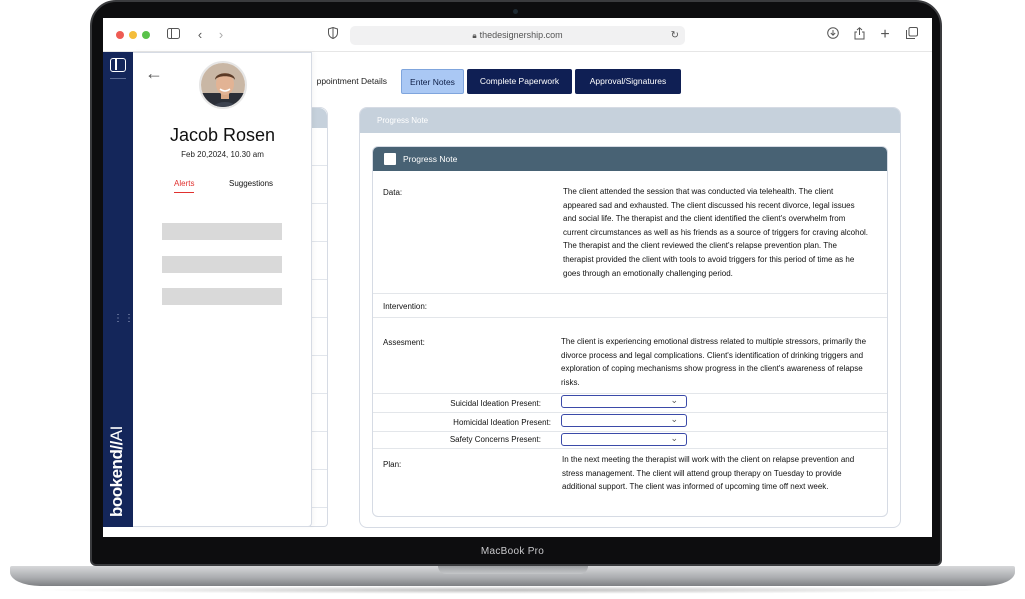  Describe the element at coordinates (200, 35) in the screenshot. I see `back-icon: ‹` at that location.